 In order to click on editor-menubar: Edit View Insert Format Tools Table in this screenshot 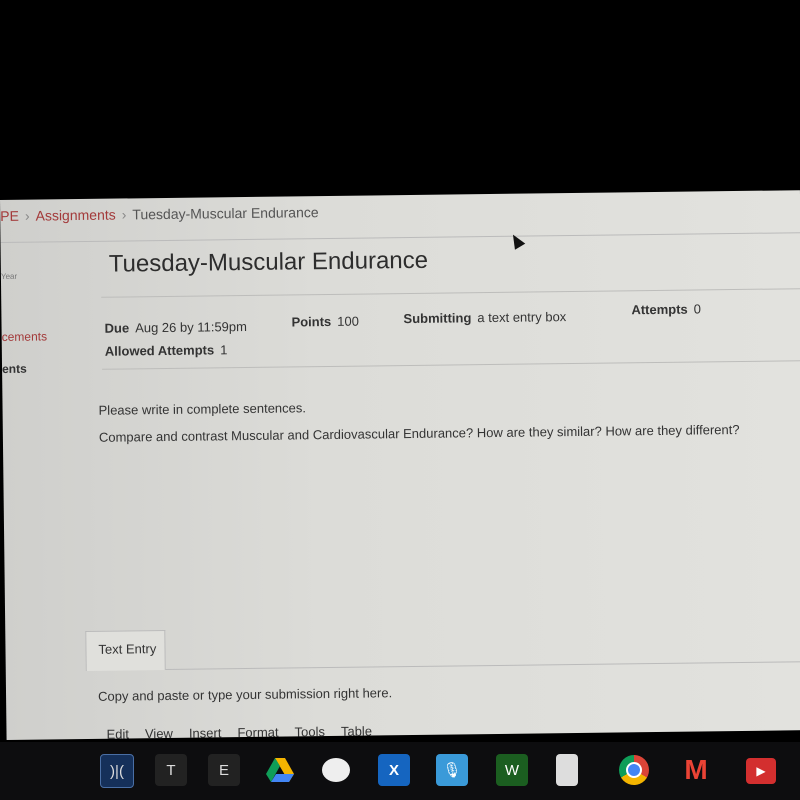, I will do `click(247, 732)`.